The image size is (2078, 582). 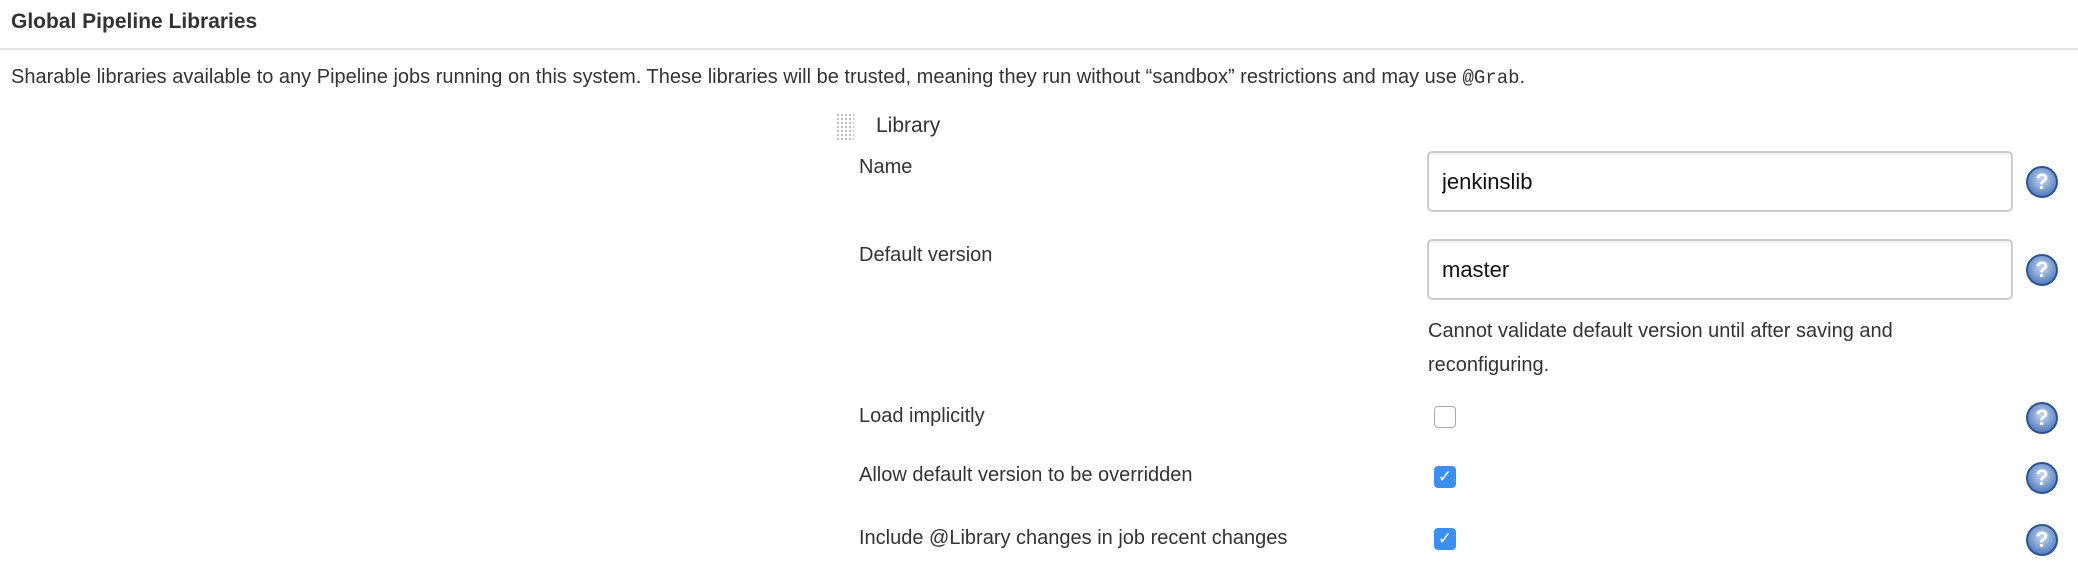 What do you see at coordinates (1445, 417) in the screenshot?
I see `load-implicitly-checkbox` at bounding box center [1445, 417].